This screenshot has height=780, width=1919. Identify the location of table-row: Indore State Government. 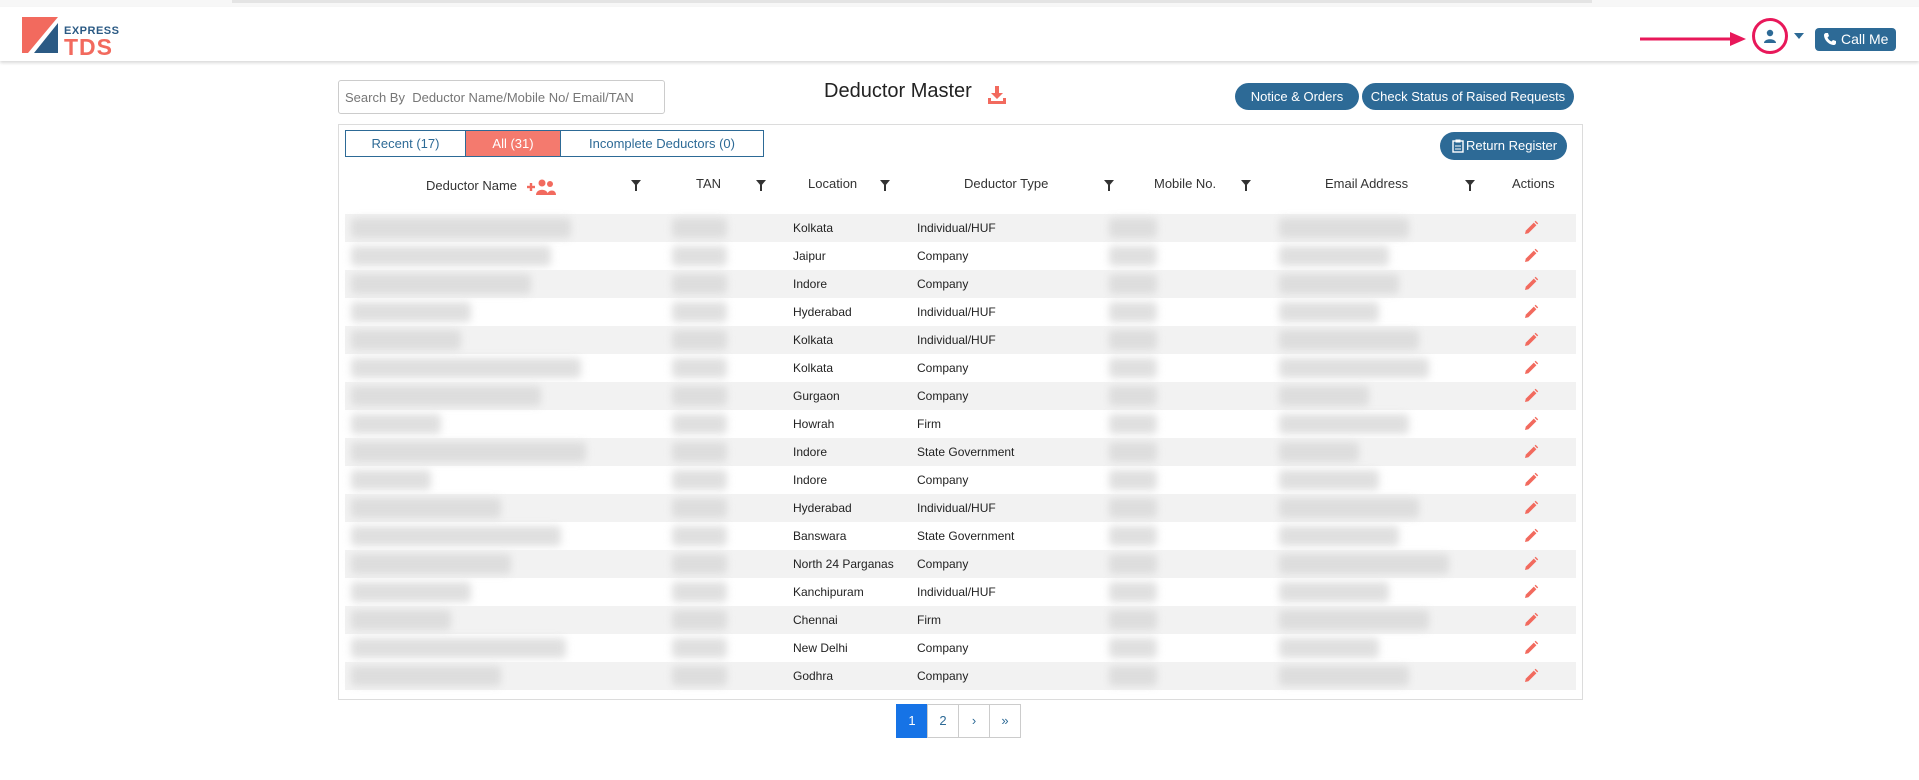
(960, 452).